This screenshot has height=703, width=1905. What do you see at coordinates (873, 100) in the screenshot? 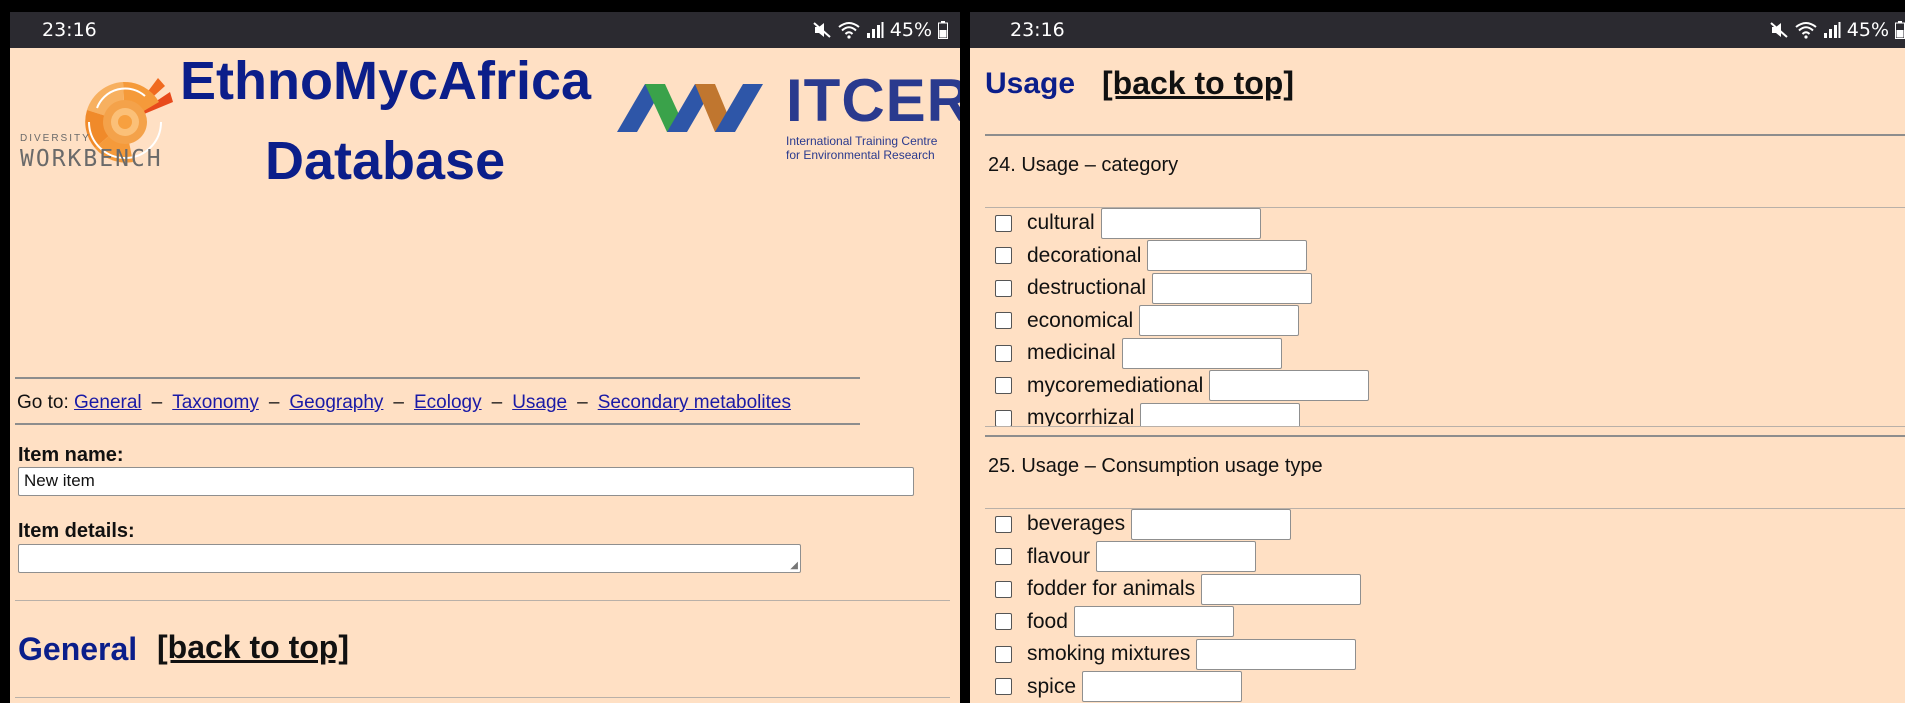
I see `itcer-logo-text: ITCER` at bounding box center [873, 100].